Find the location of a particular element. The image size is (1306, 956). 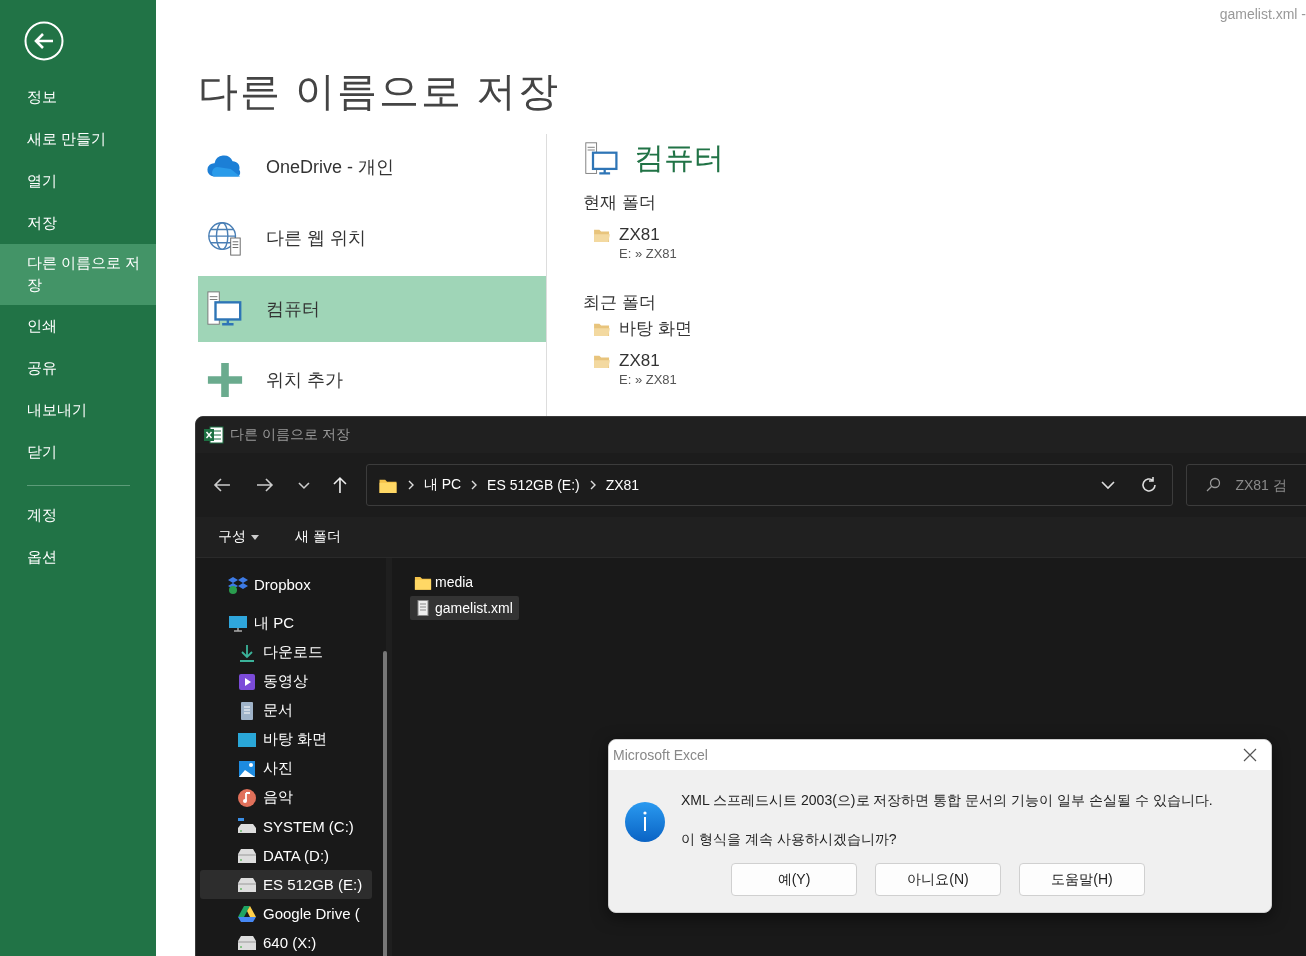

dialog-button: 아니요(N) is located at coordinates (938, 879).